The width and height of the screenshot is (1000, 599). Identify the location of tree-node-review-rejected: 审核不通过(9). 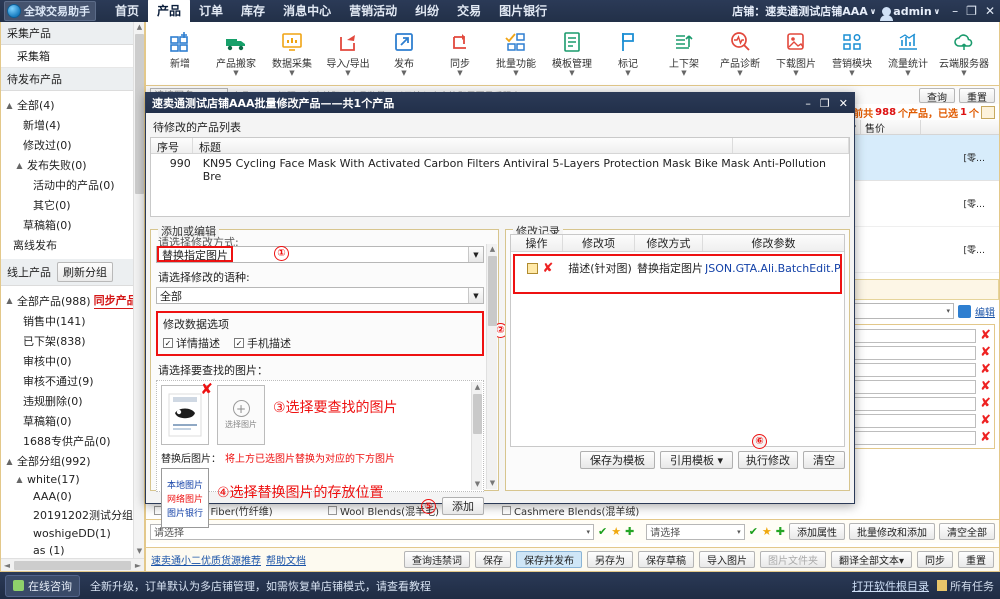
(72, 381).